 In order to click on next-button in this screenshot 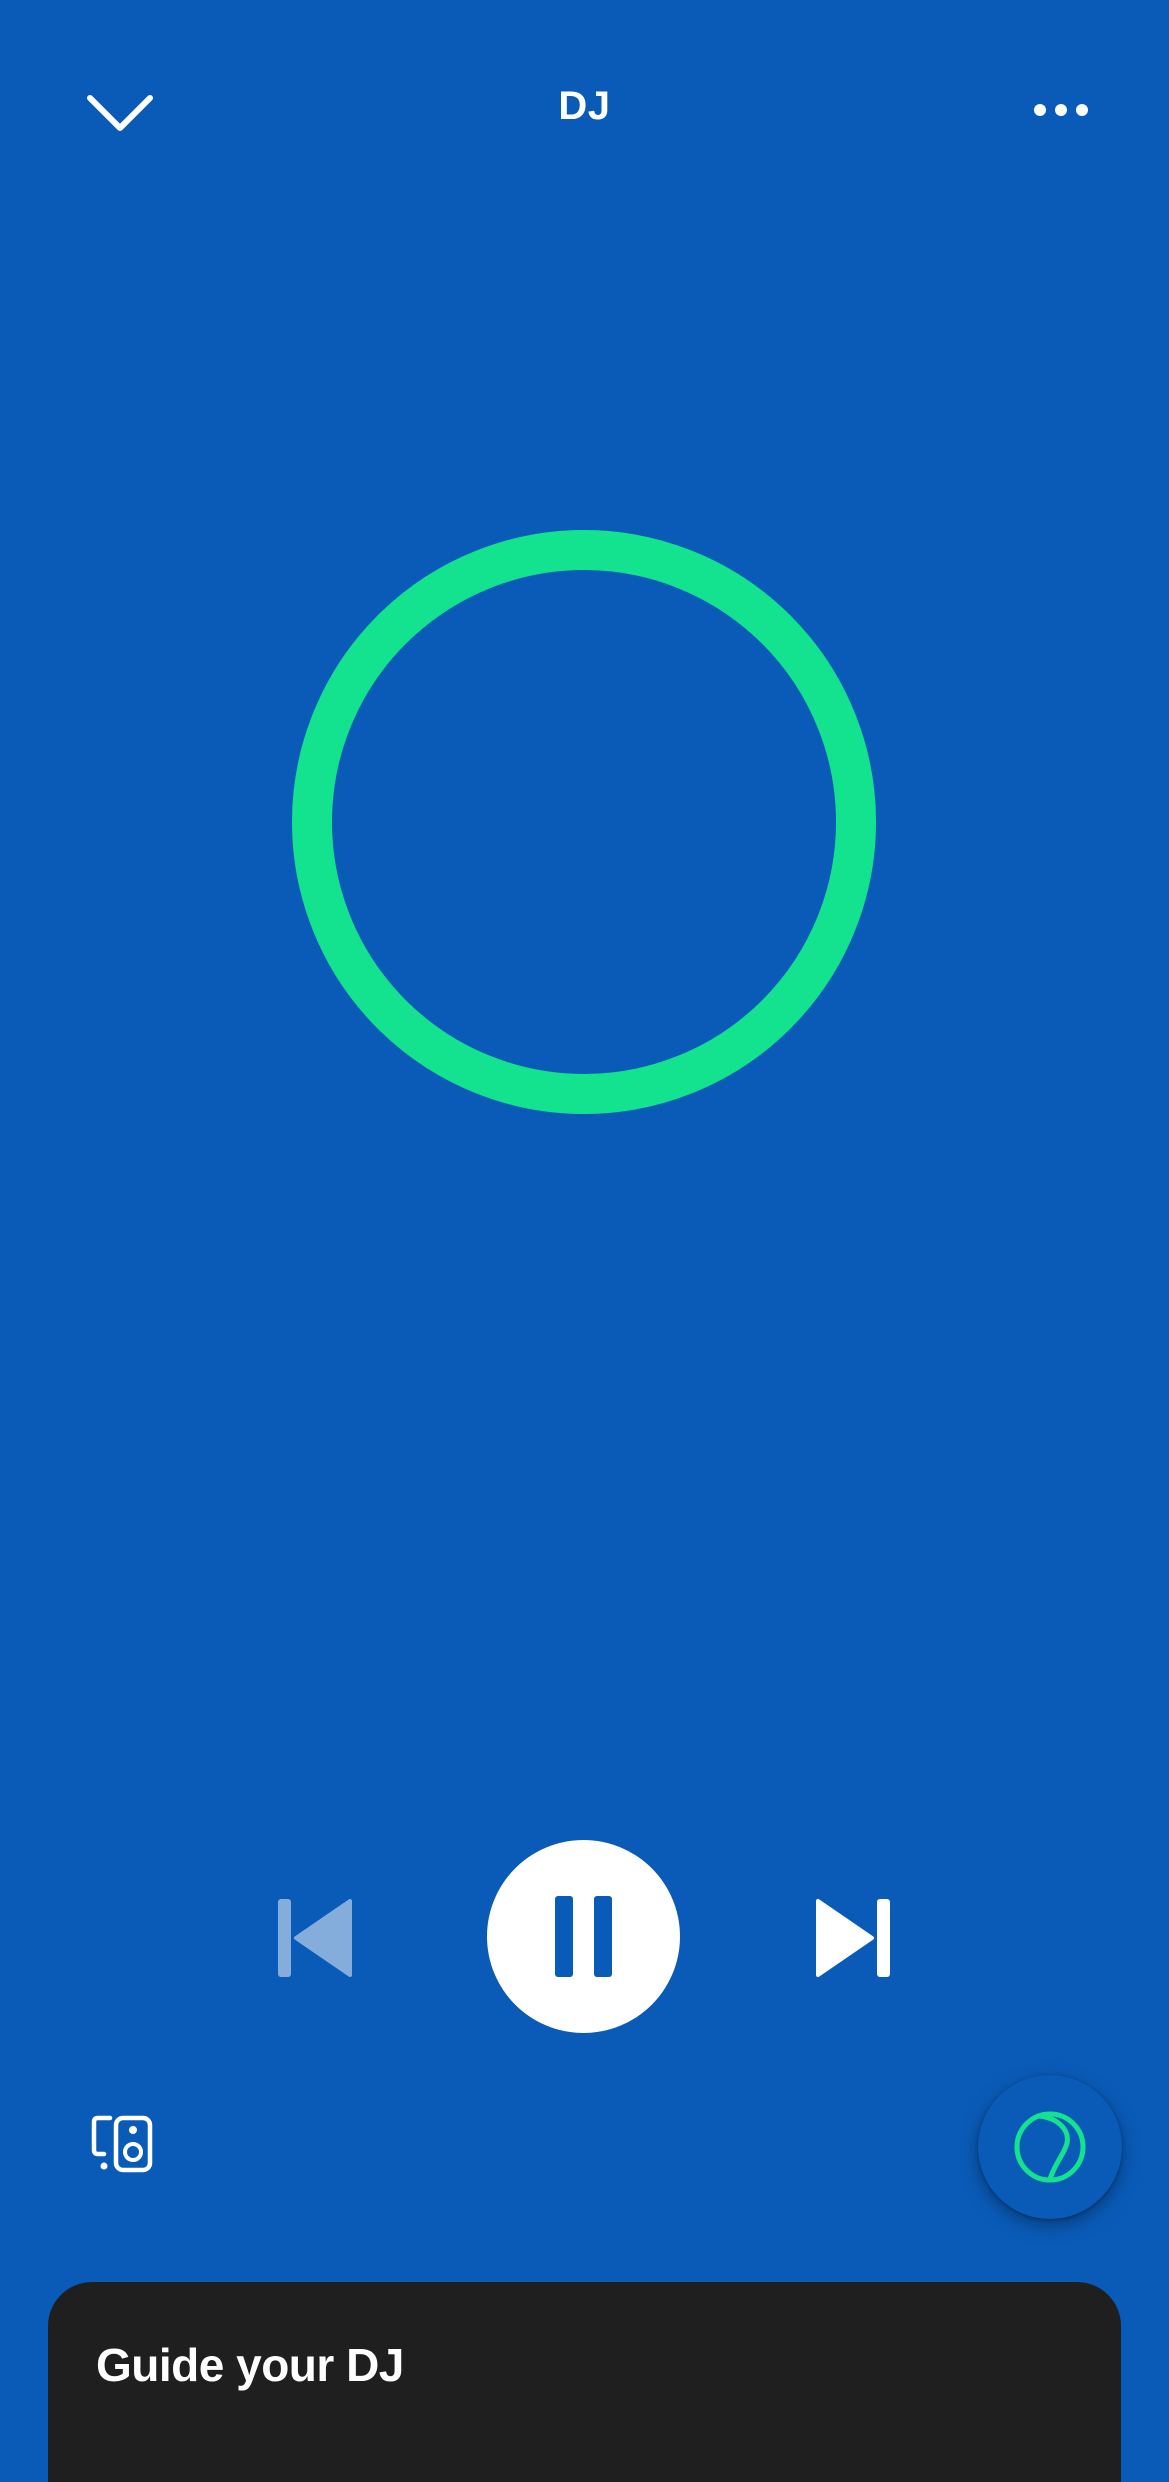, I will do `click(852, 1938)`.